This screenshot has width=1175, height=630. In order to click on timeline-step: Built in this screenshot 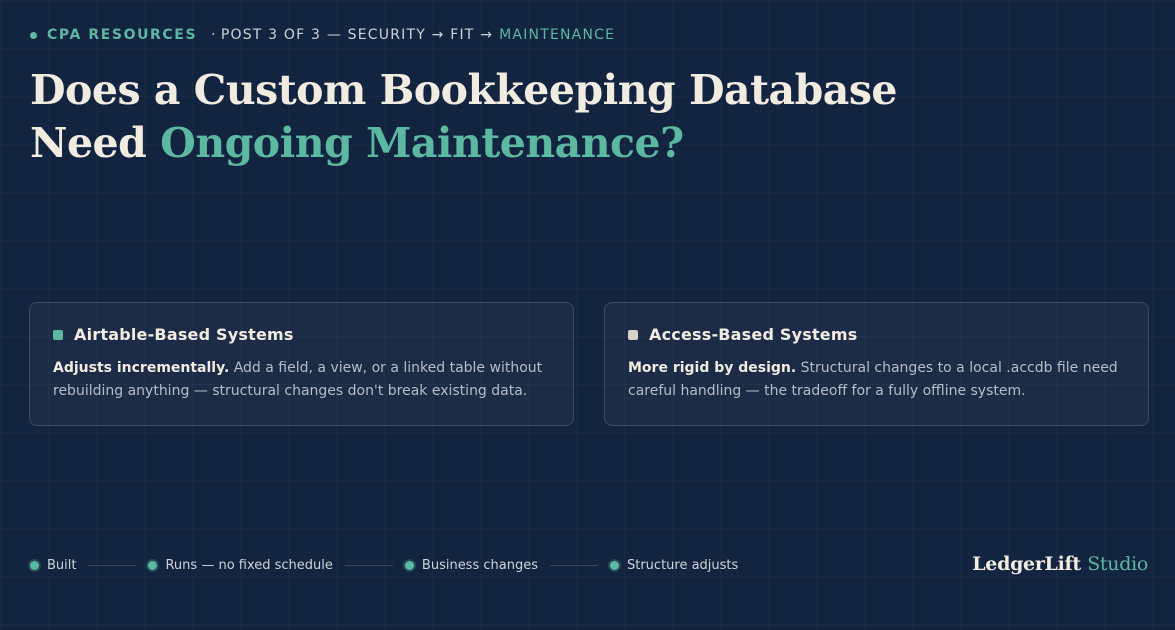, I will do `click(53, 565)`.